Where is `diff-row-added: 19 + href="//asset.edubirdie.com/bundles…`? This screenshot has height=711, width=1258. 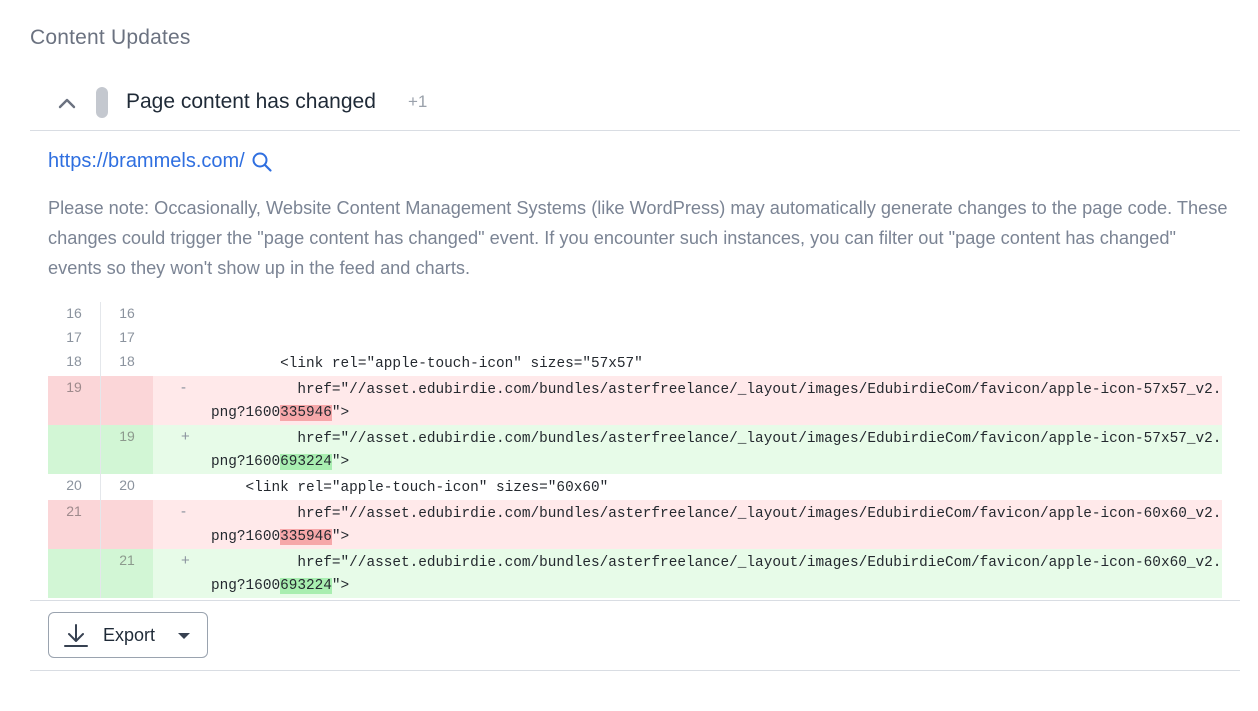 diff-row-added: 19 + href="//asset.edubirdie.com/bundles… is located at coordinates (635, 449).